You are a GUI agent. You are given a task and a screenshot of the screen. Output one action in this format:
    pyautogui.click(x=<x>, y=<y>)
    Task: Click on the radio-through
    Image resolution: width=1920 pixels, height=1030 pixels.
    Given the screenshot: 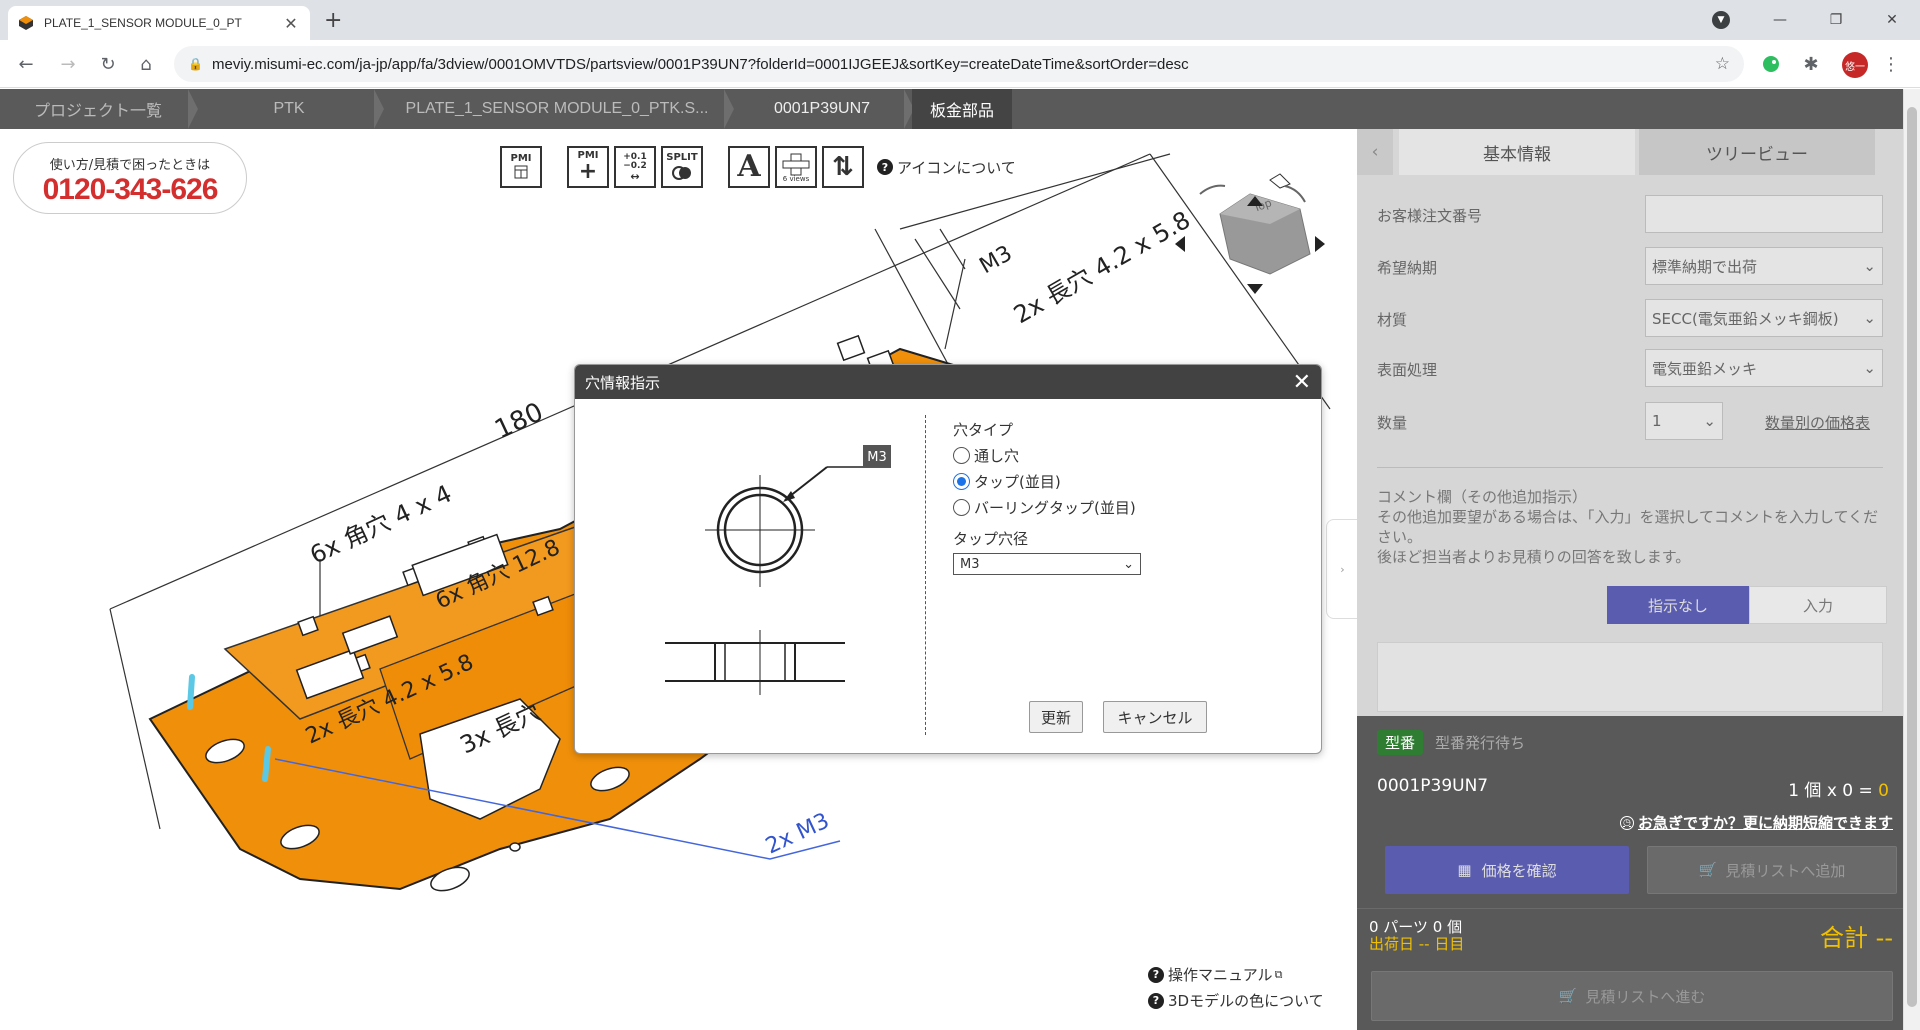 What is the action you would take?
    pyautogui.click(x=961, y=455)
    